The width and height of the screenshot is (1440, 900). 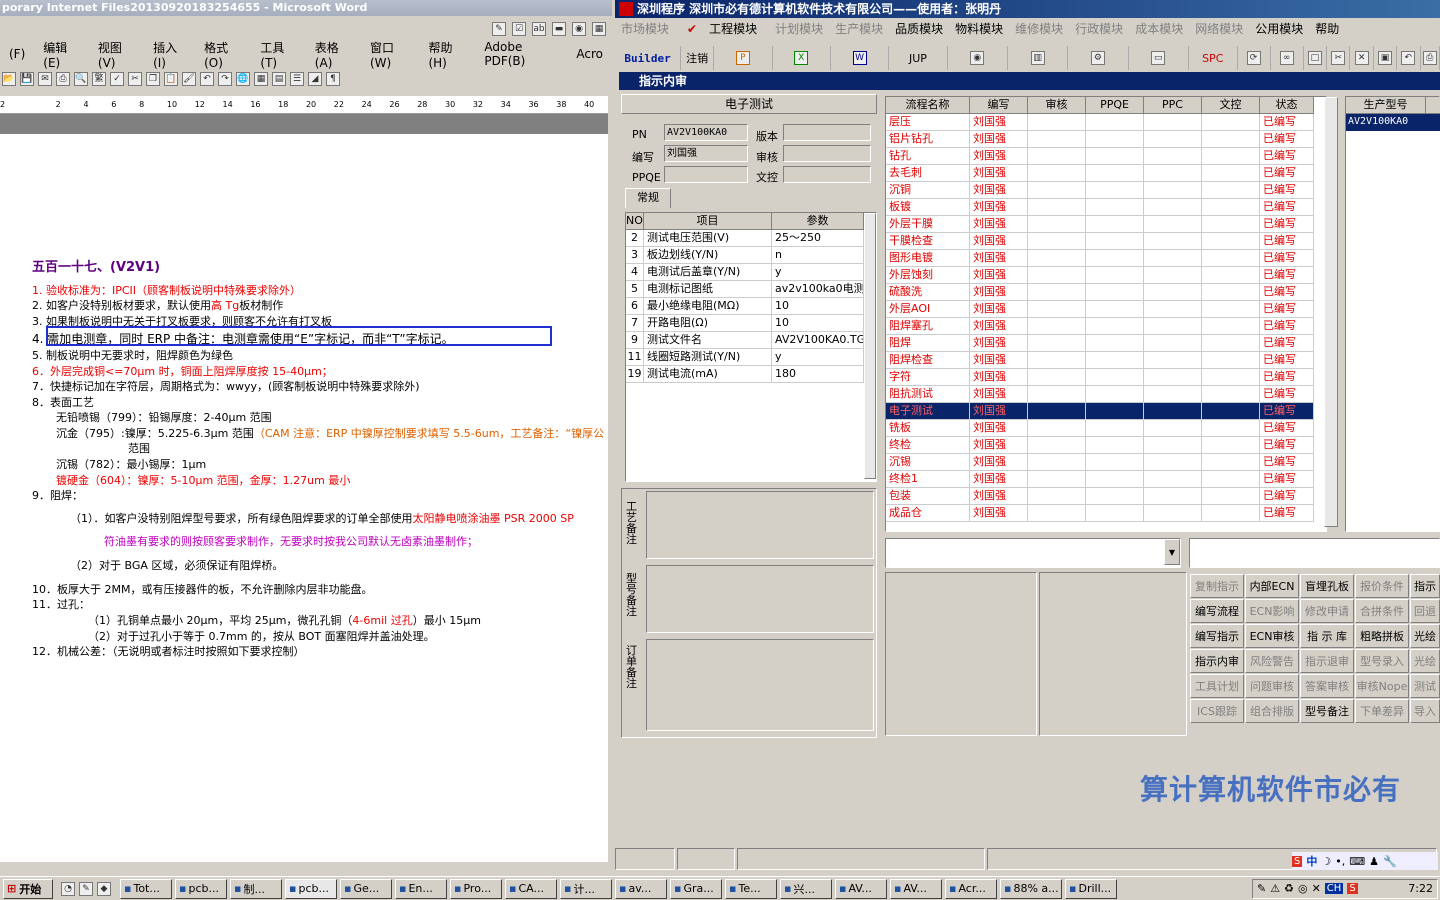 What do you see at coordinates (27, 79) in the screenshot?
I see `save-icon: 💾` at bounding box center [27, 79].